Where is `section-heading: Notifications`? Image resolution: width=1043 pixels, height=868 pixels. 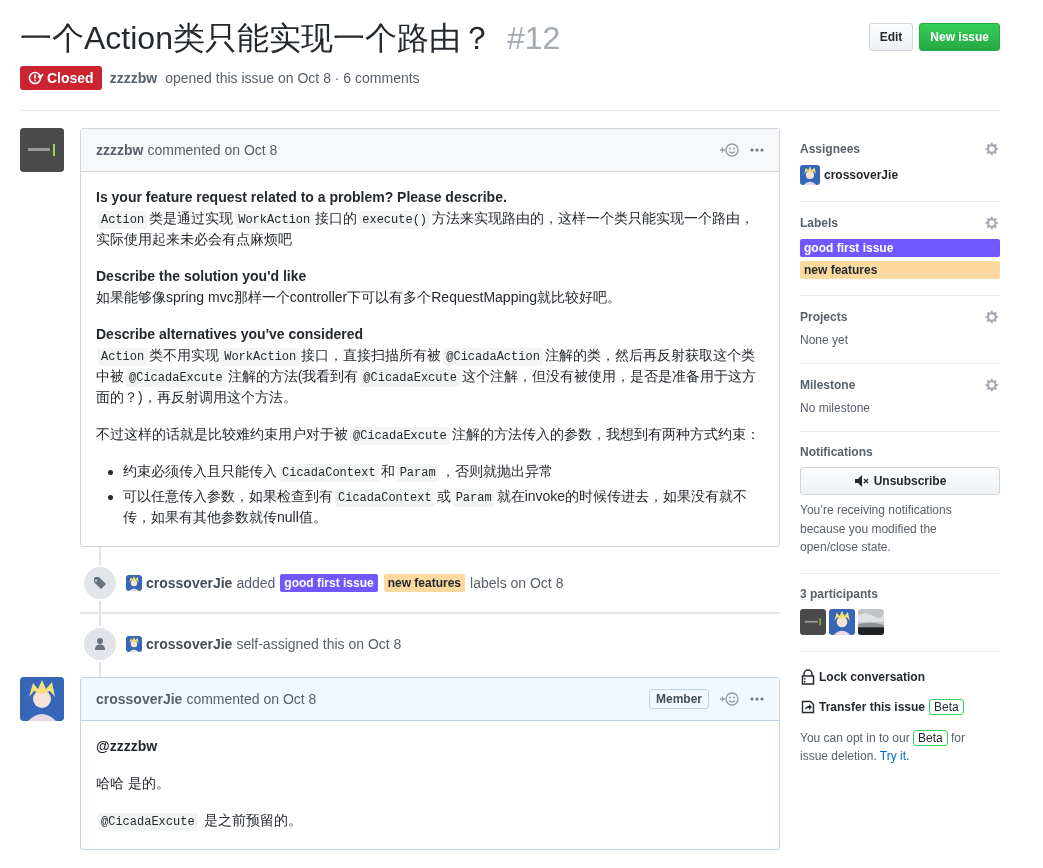 section-heading: Notifications is located at coordinates (836, 452).